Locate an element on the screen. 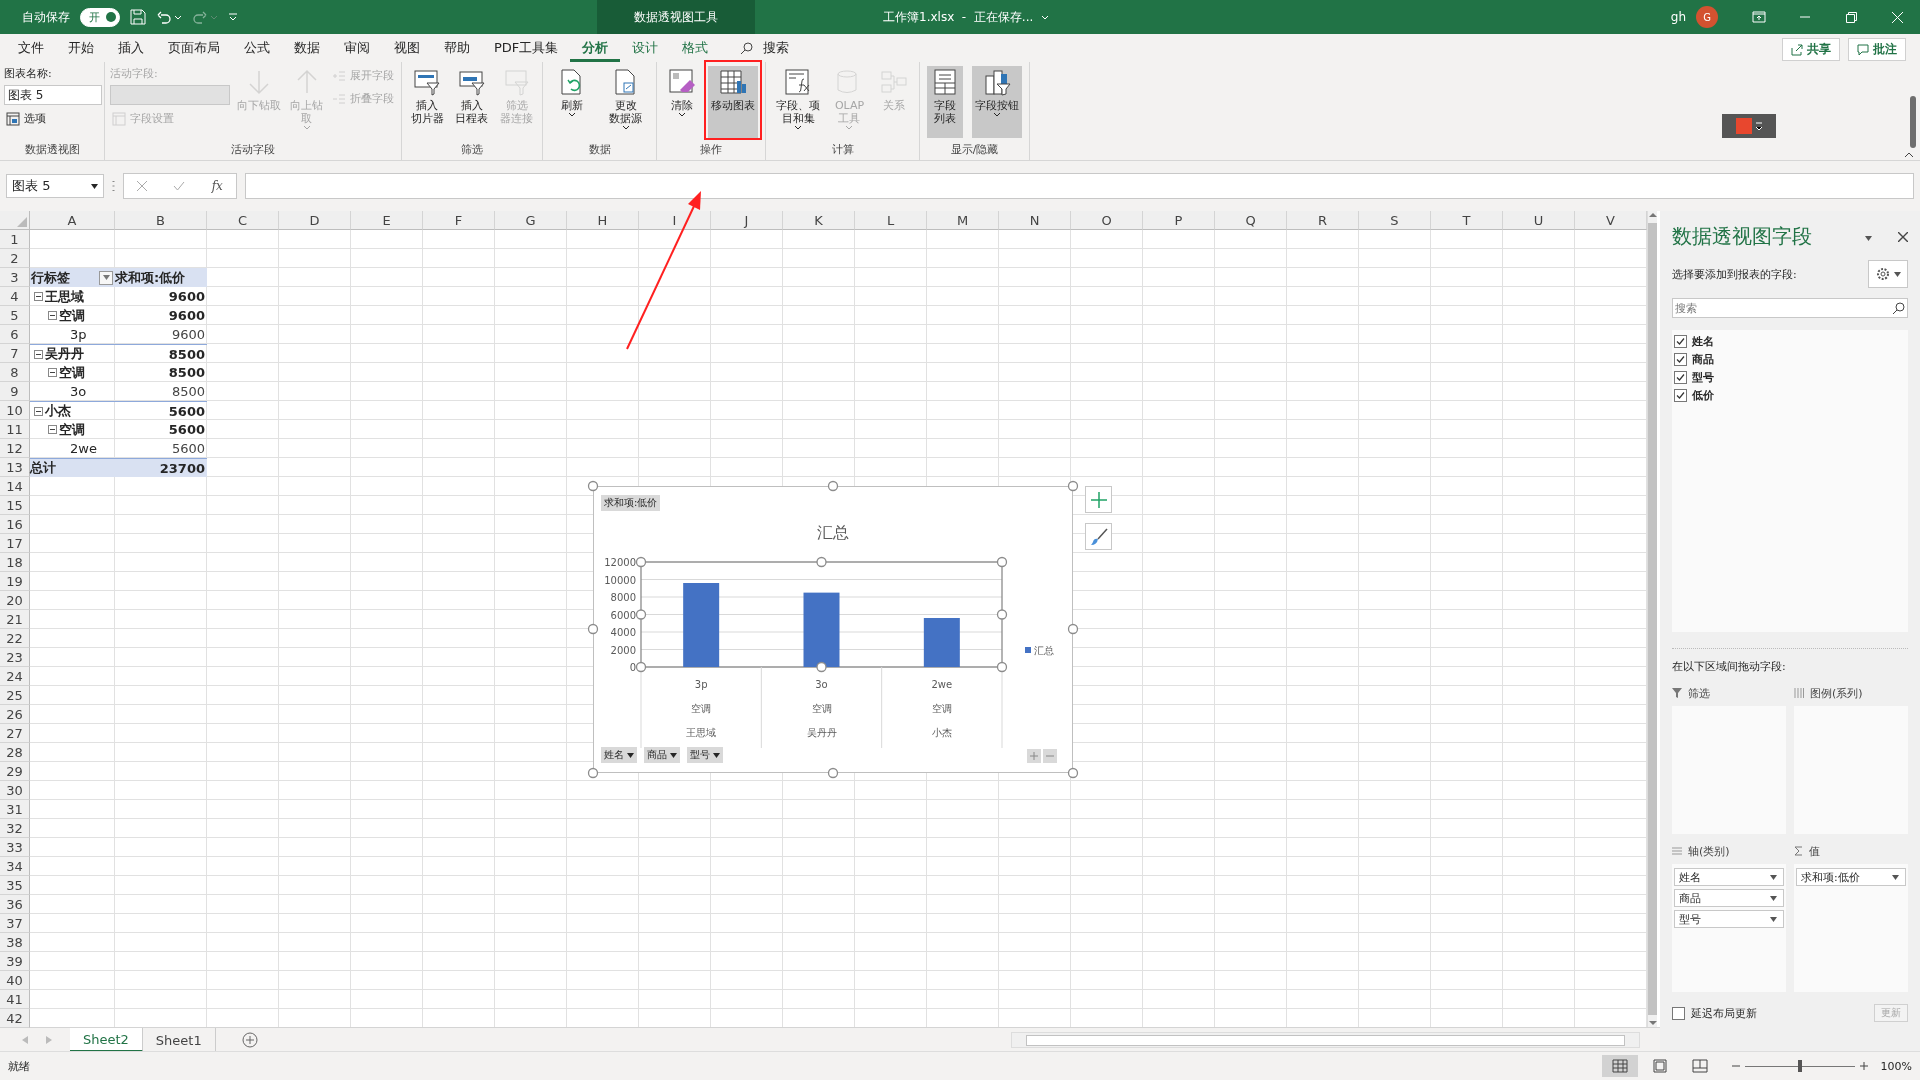 This screenshot has width=1920, height=1080. customize-icon is located at coordinates (233, 17).